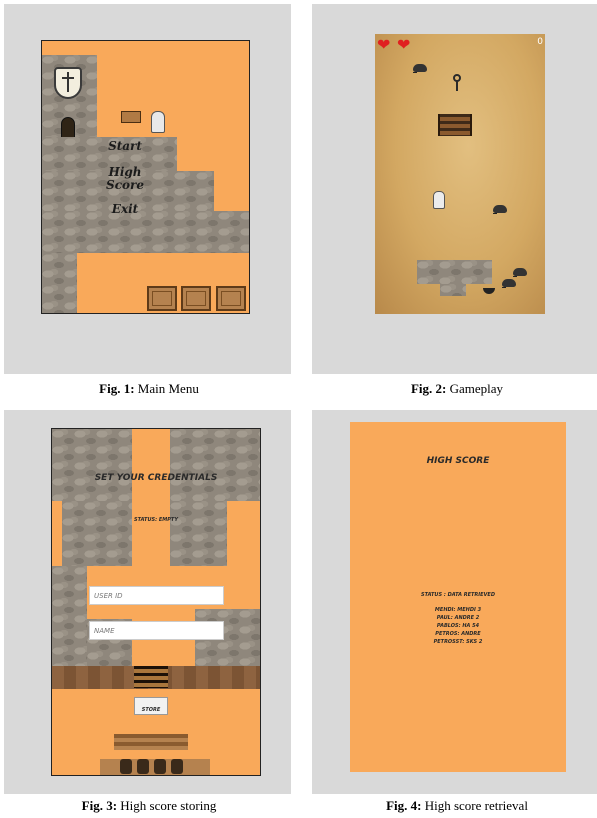 This screenshot has width=597, height=818. What do you see at coordinates (457, 86) in the screenshot?
I see `key-shaft` at bounding box center [457, 86].